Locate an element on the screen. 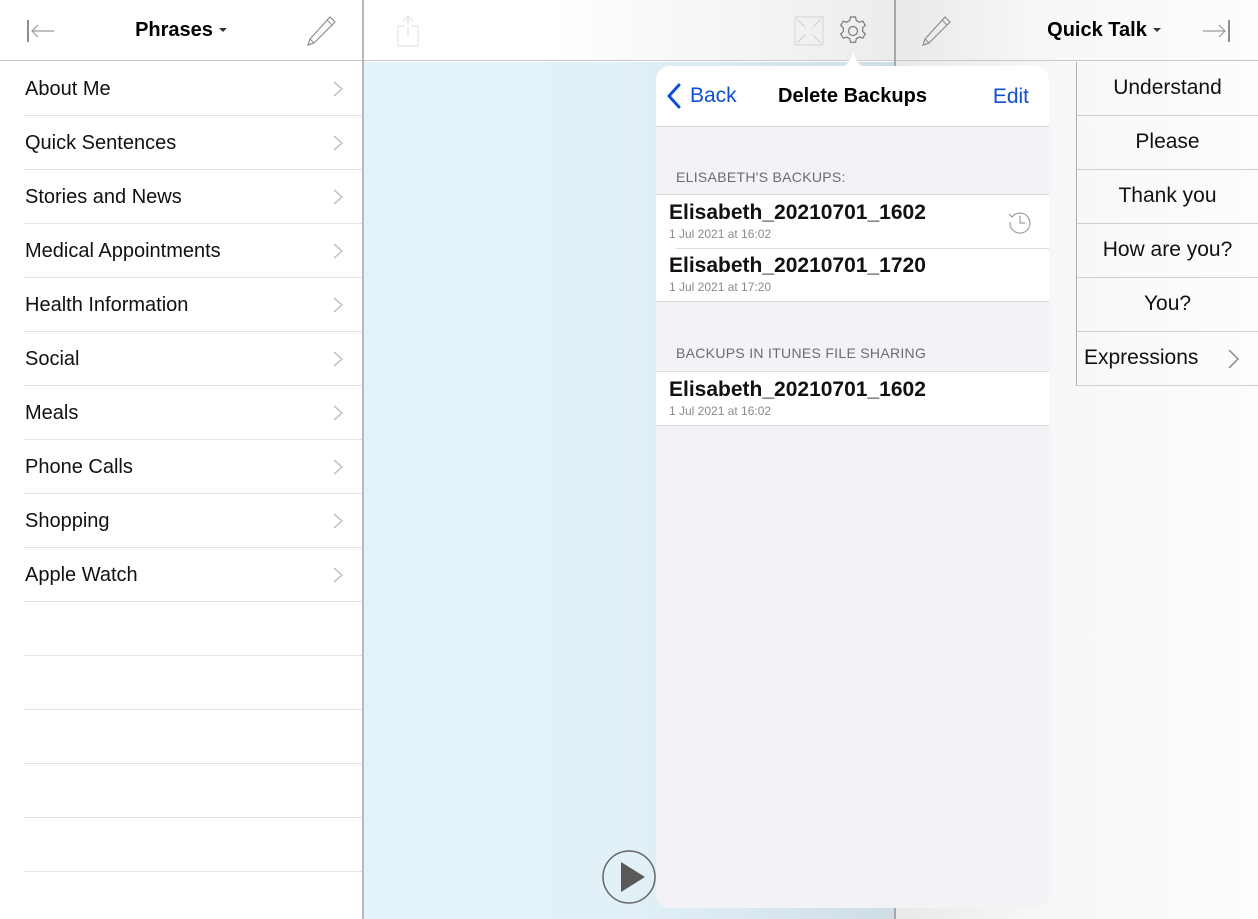  quick-talk-item: Understand is located at coordinates (1167, 89).